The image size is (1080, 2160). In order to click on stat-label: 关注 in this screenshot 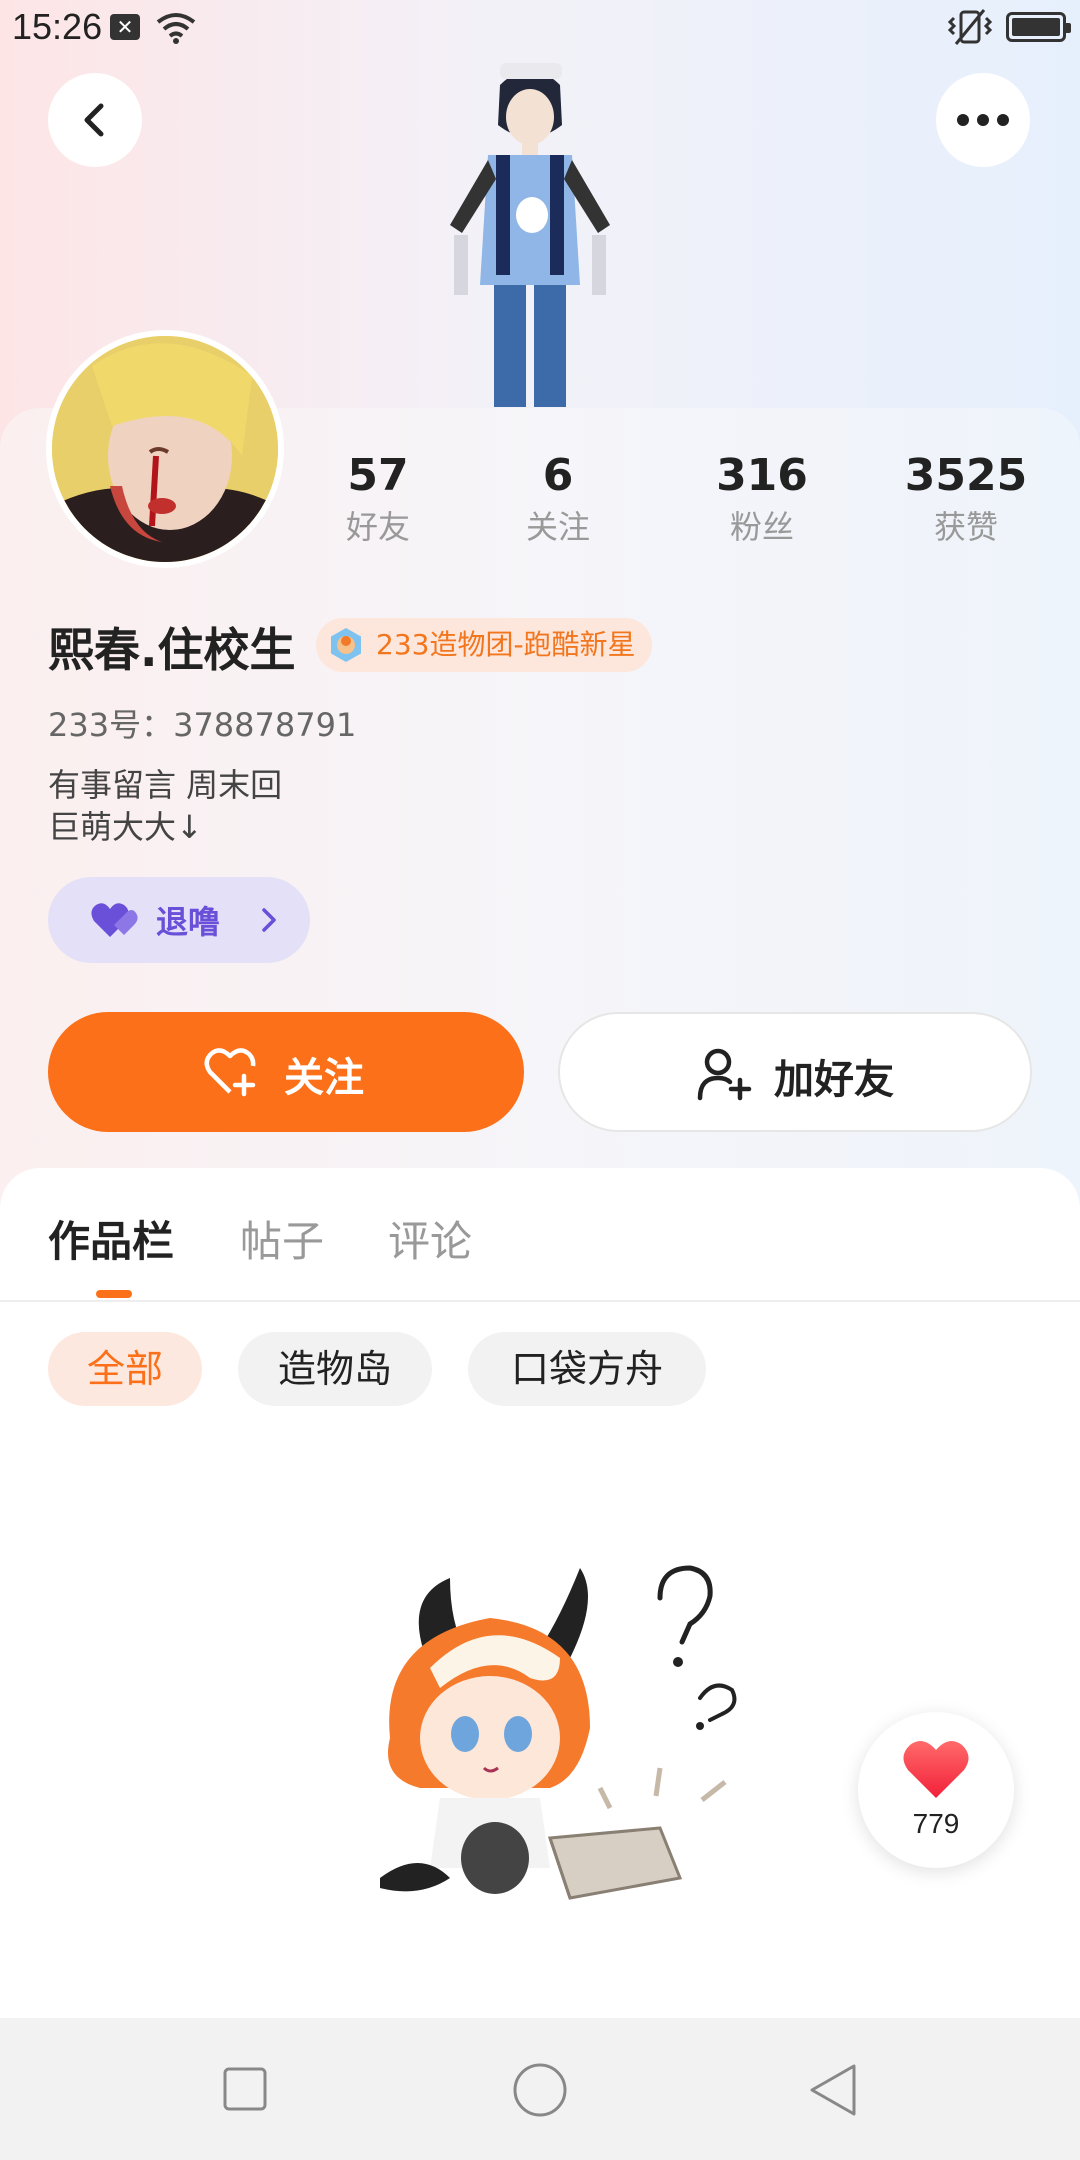, I will do `click(557, 527)`.